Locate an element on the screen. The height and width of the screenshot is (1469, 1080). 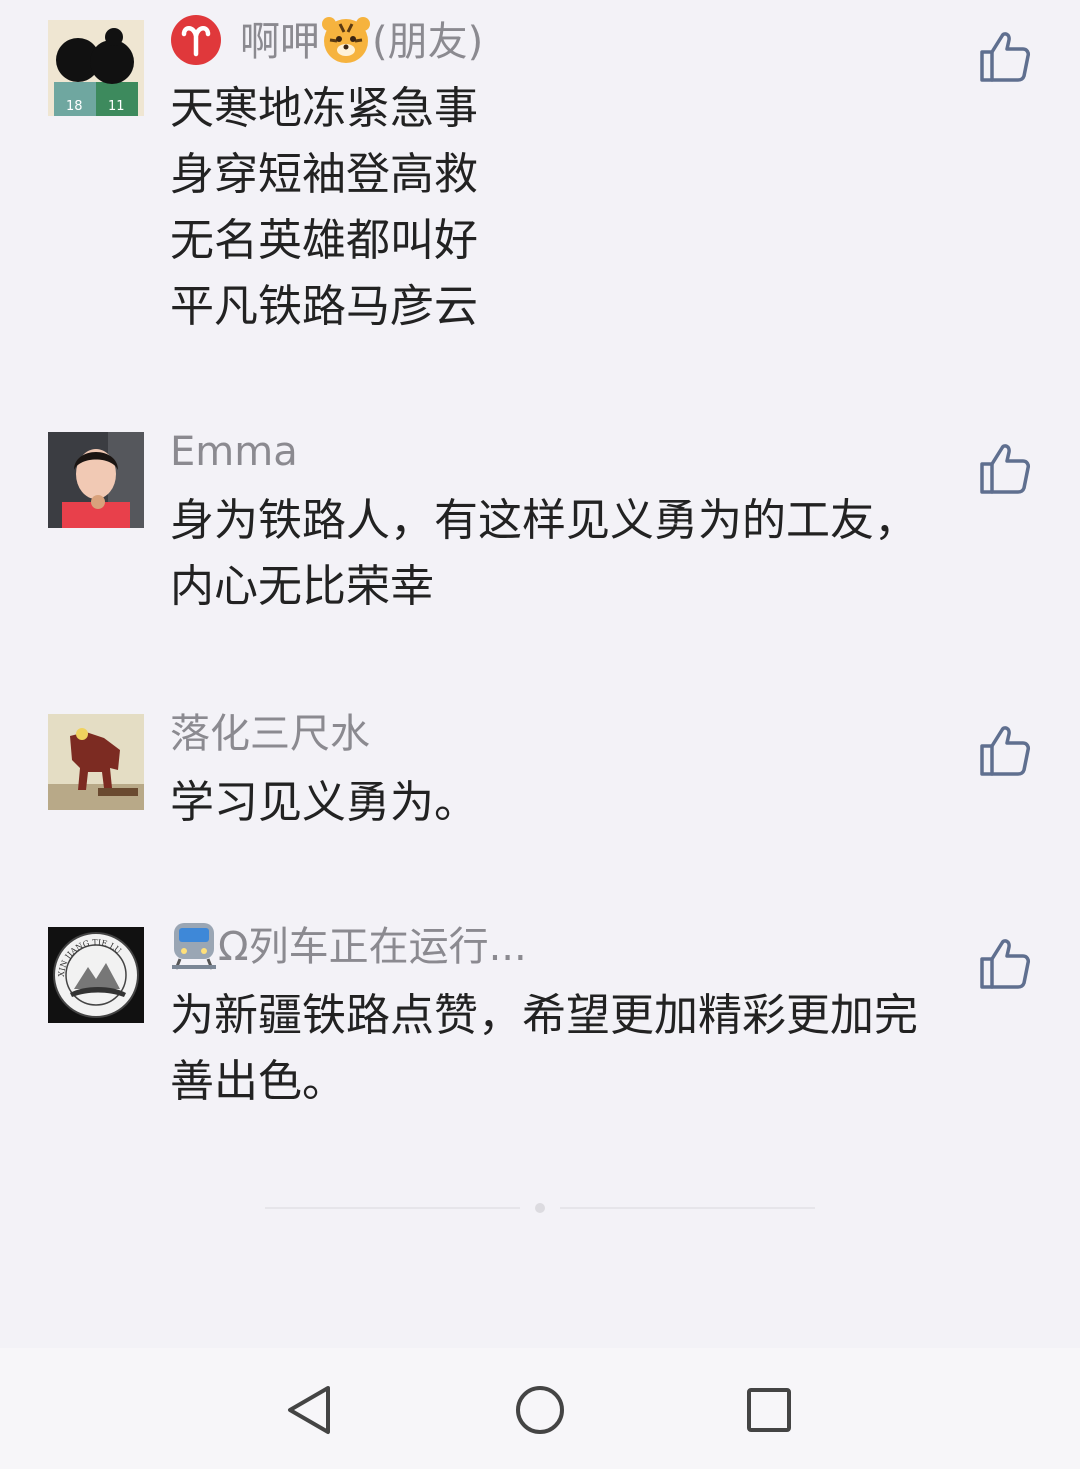
comment-text: 身为铁路人，有这样见义勇为的工友， 内心无比荣幸 is located at coordinates (600, 554).